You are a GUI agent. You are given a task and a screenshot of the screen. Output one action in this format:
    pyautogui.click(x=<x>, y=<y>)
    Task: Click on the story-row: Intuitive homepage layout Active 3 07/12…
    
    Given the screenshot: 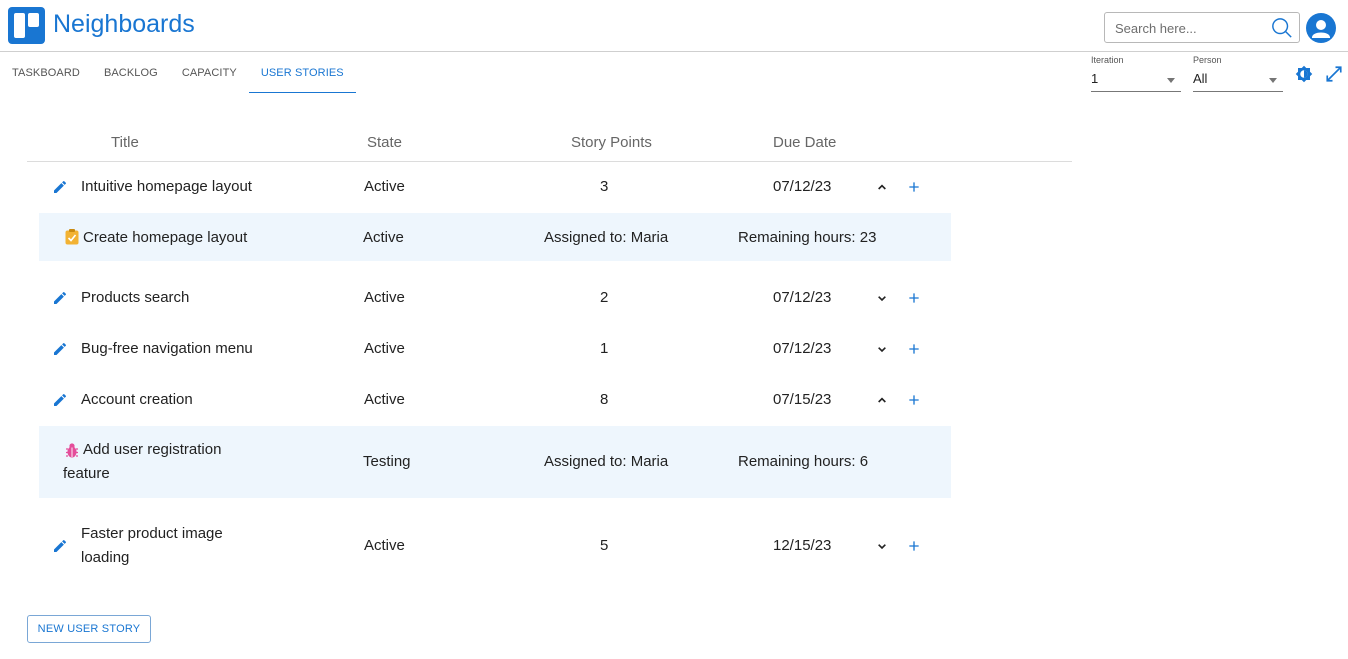 What is the action you would take?
    pyautogui.click(x=495, y=187)
    